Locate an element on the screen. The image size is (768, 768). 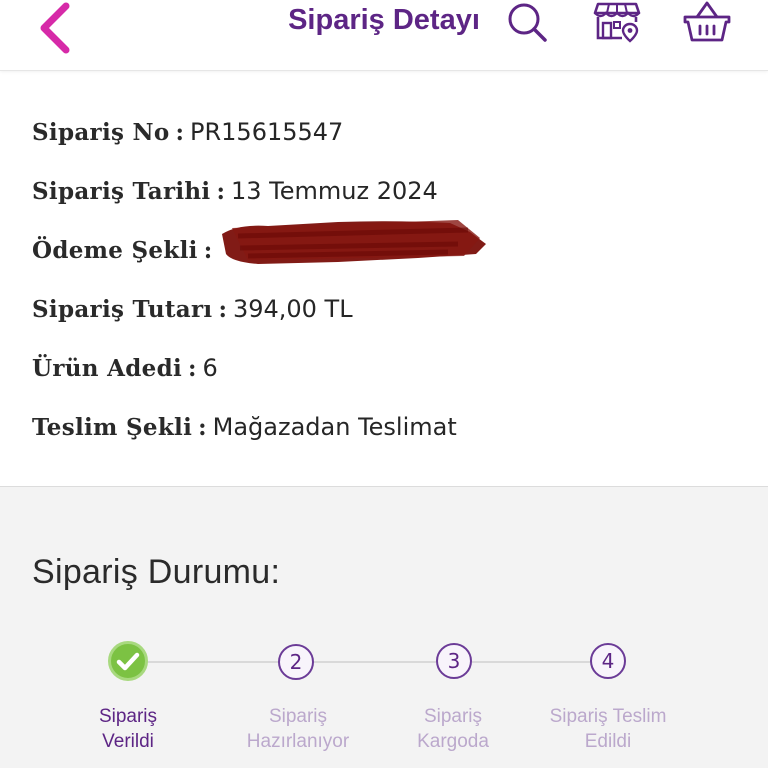
detail-label: Ürün Adedi is located at coordinates (107, 368).